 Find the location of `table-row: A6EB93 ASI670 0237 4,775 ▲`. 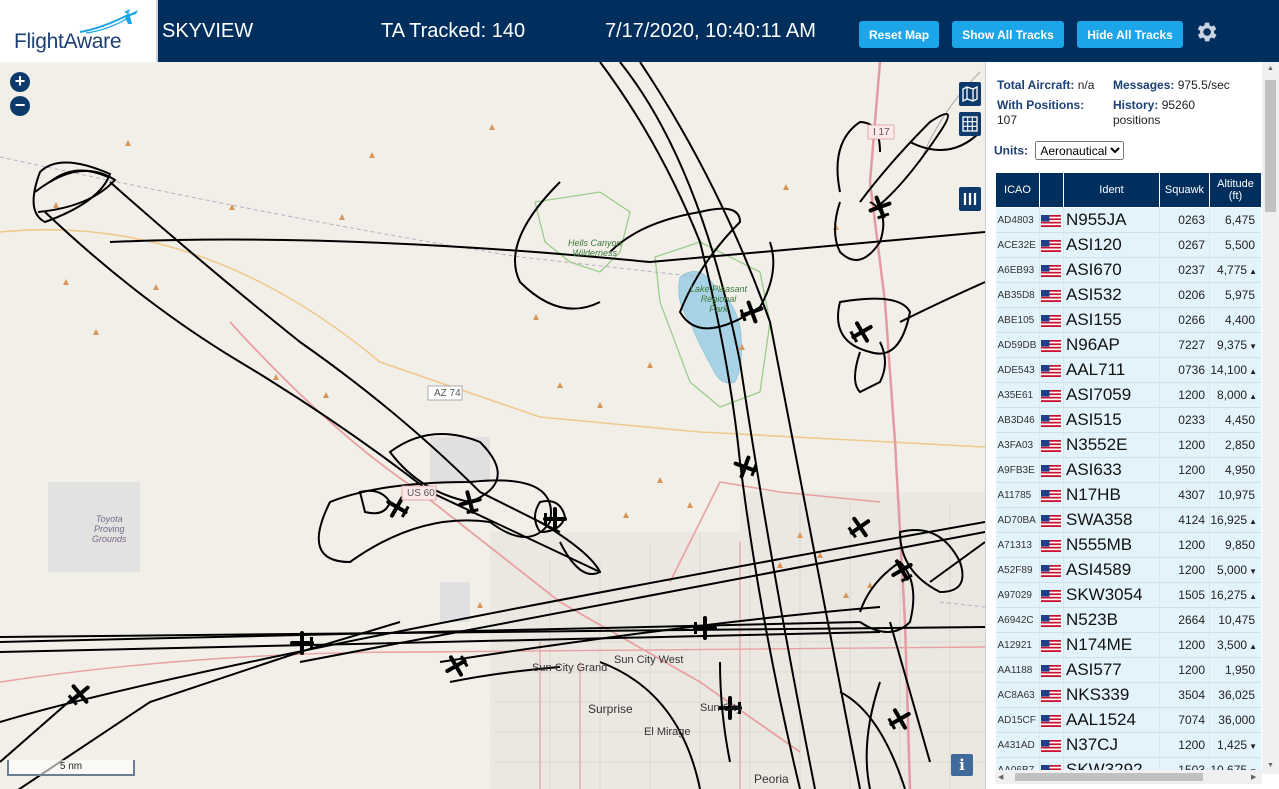

table-row: A6EB93 ASI670 0237 4,775 ▲ is located at coordinates (1128, 270).